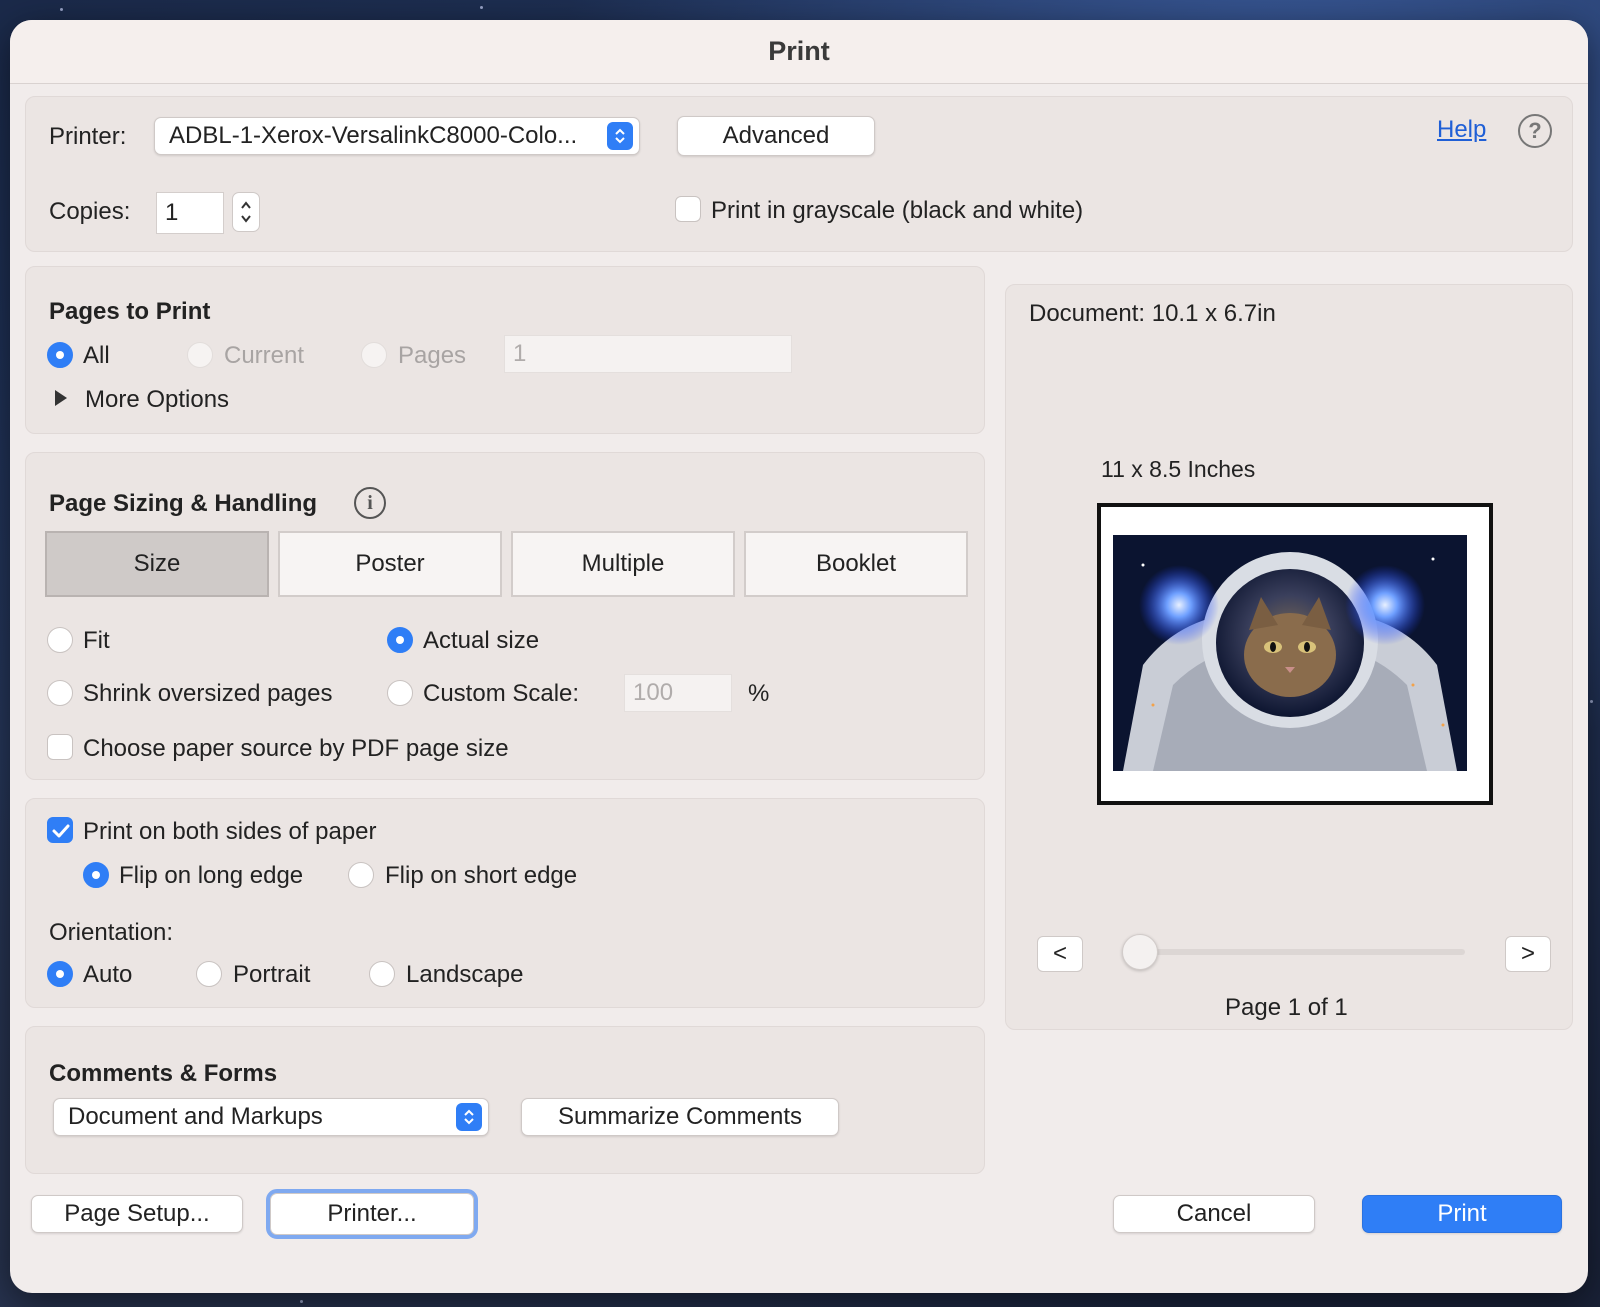  Describe the element at coordinates (157, 400) in the screenshot. I see `more-options-label: More Options` at that location.